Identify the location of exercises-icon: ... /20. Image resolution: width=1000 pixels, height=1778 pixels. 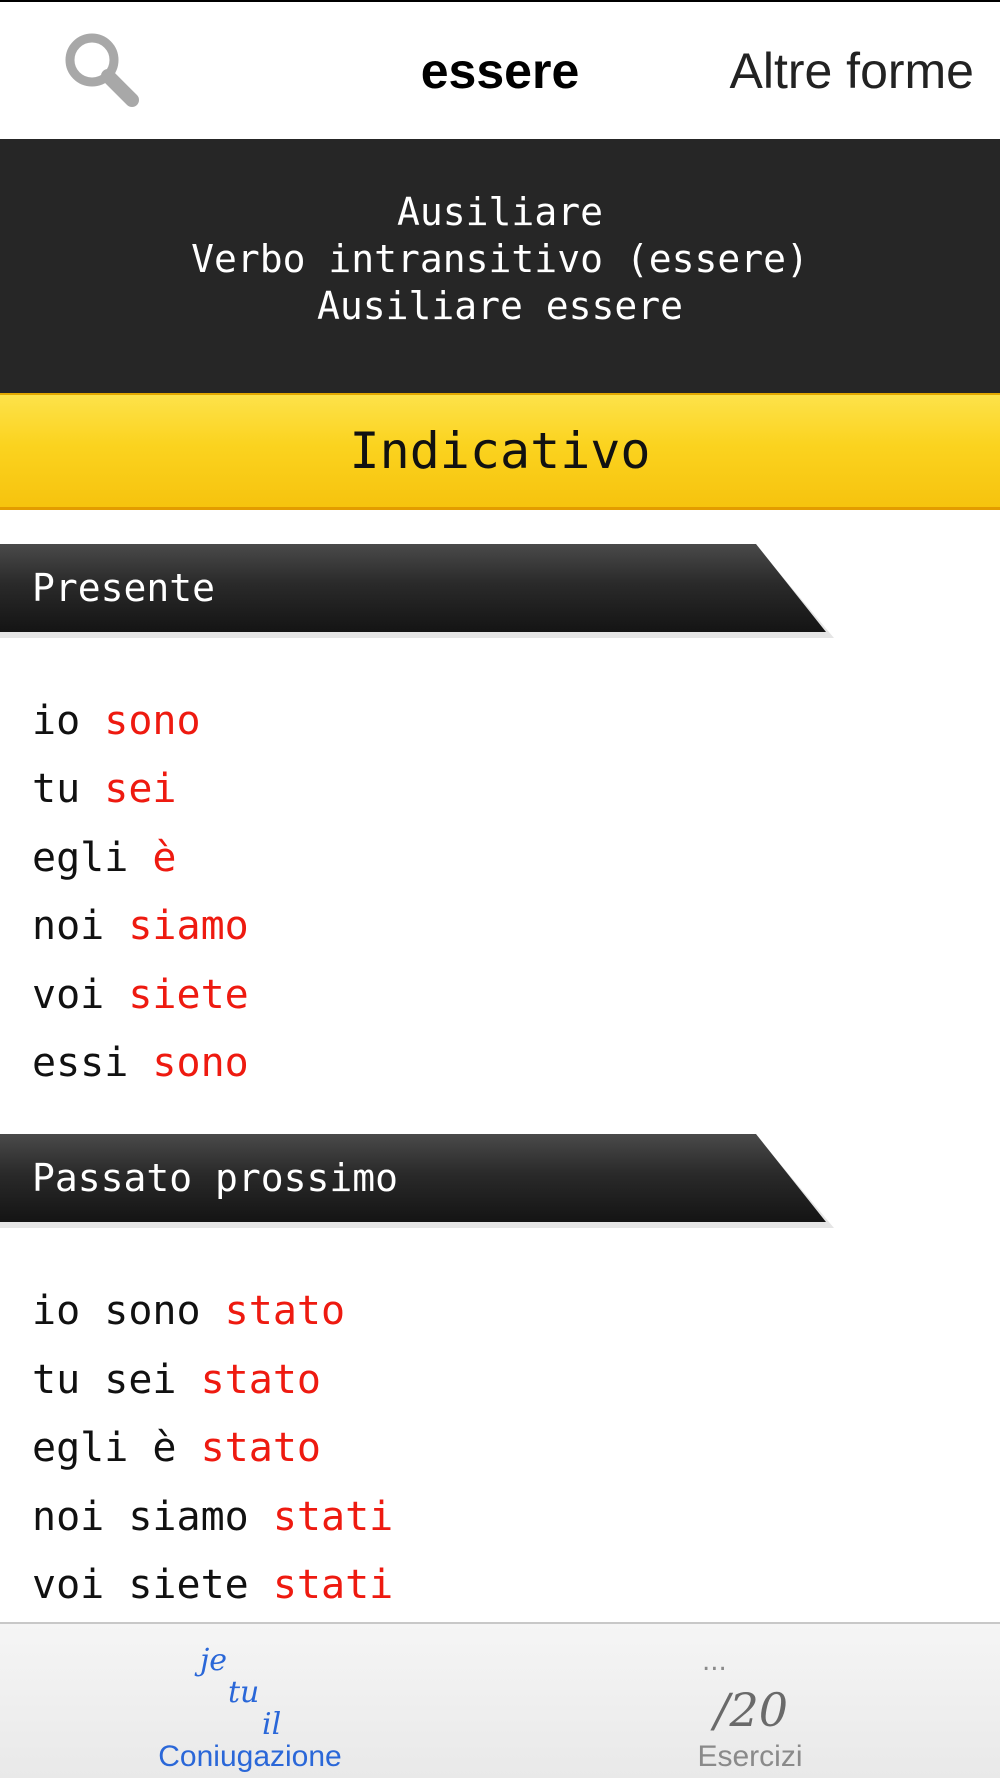
(756, 1689).